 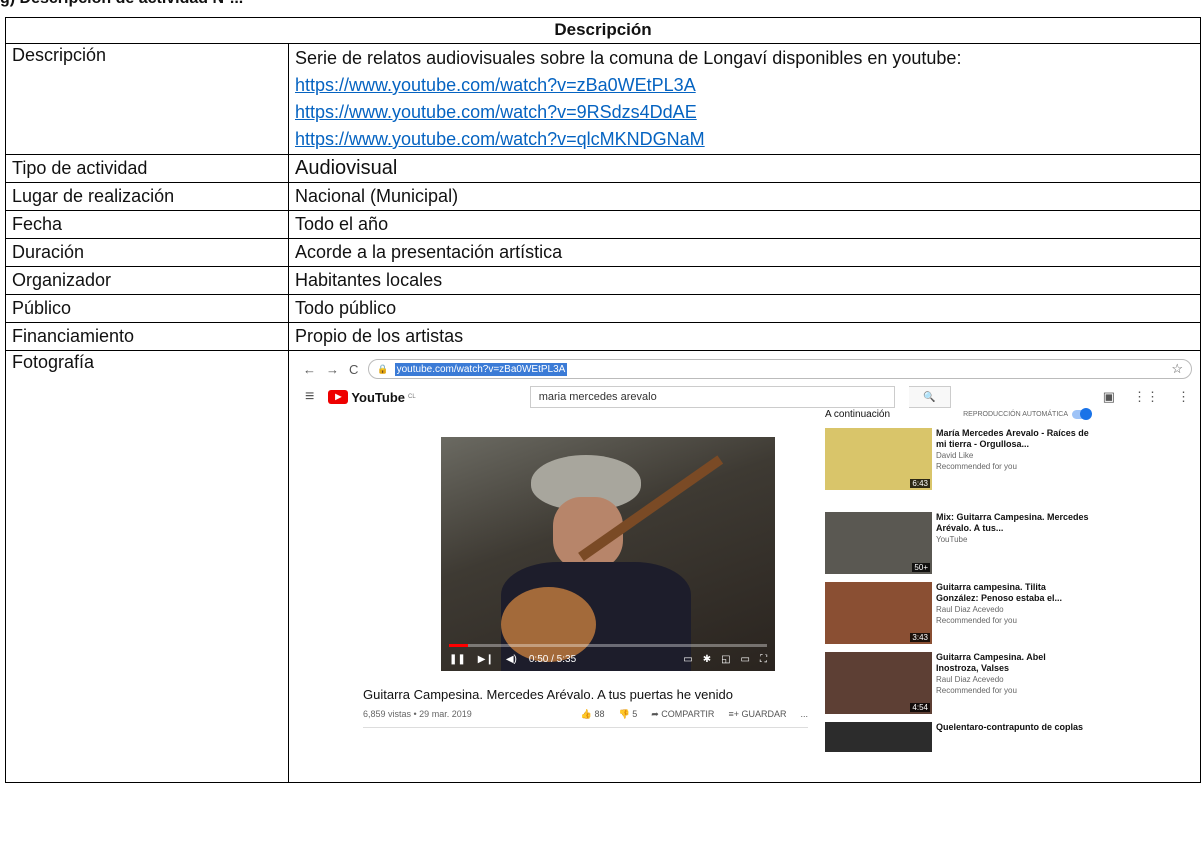 What do you see at coordinates (1183, 397) in the screenshot?
I see `more-vert-icon: ⋮` at bounding box center [1183, 397].